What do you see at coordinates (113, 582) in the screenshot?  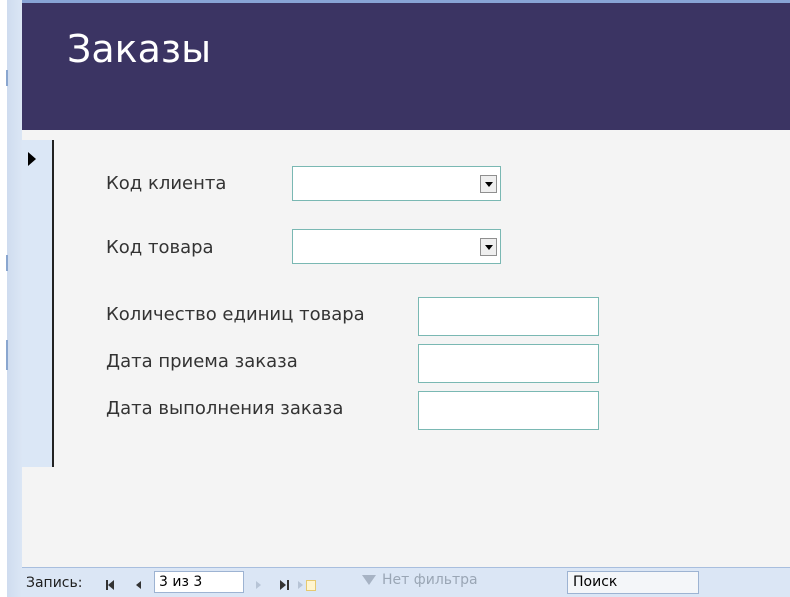 I see `first-record-icon` at bounding box center [113, 582].